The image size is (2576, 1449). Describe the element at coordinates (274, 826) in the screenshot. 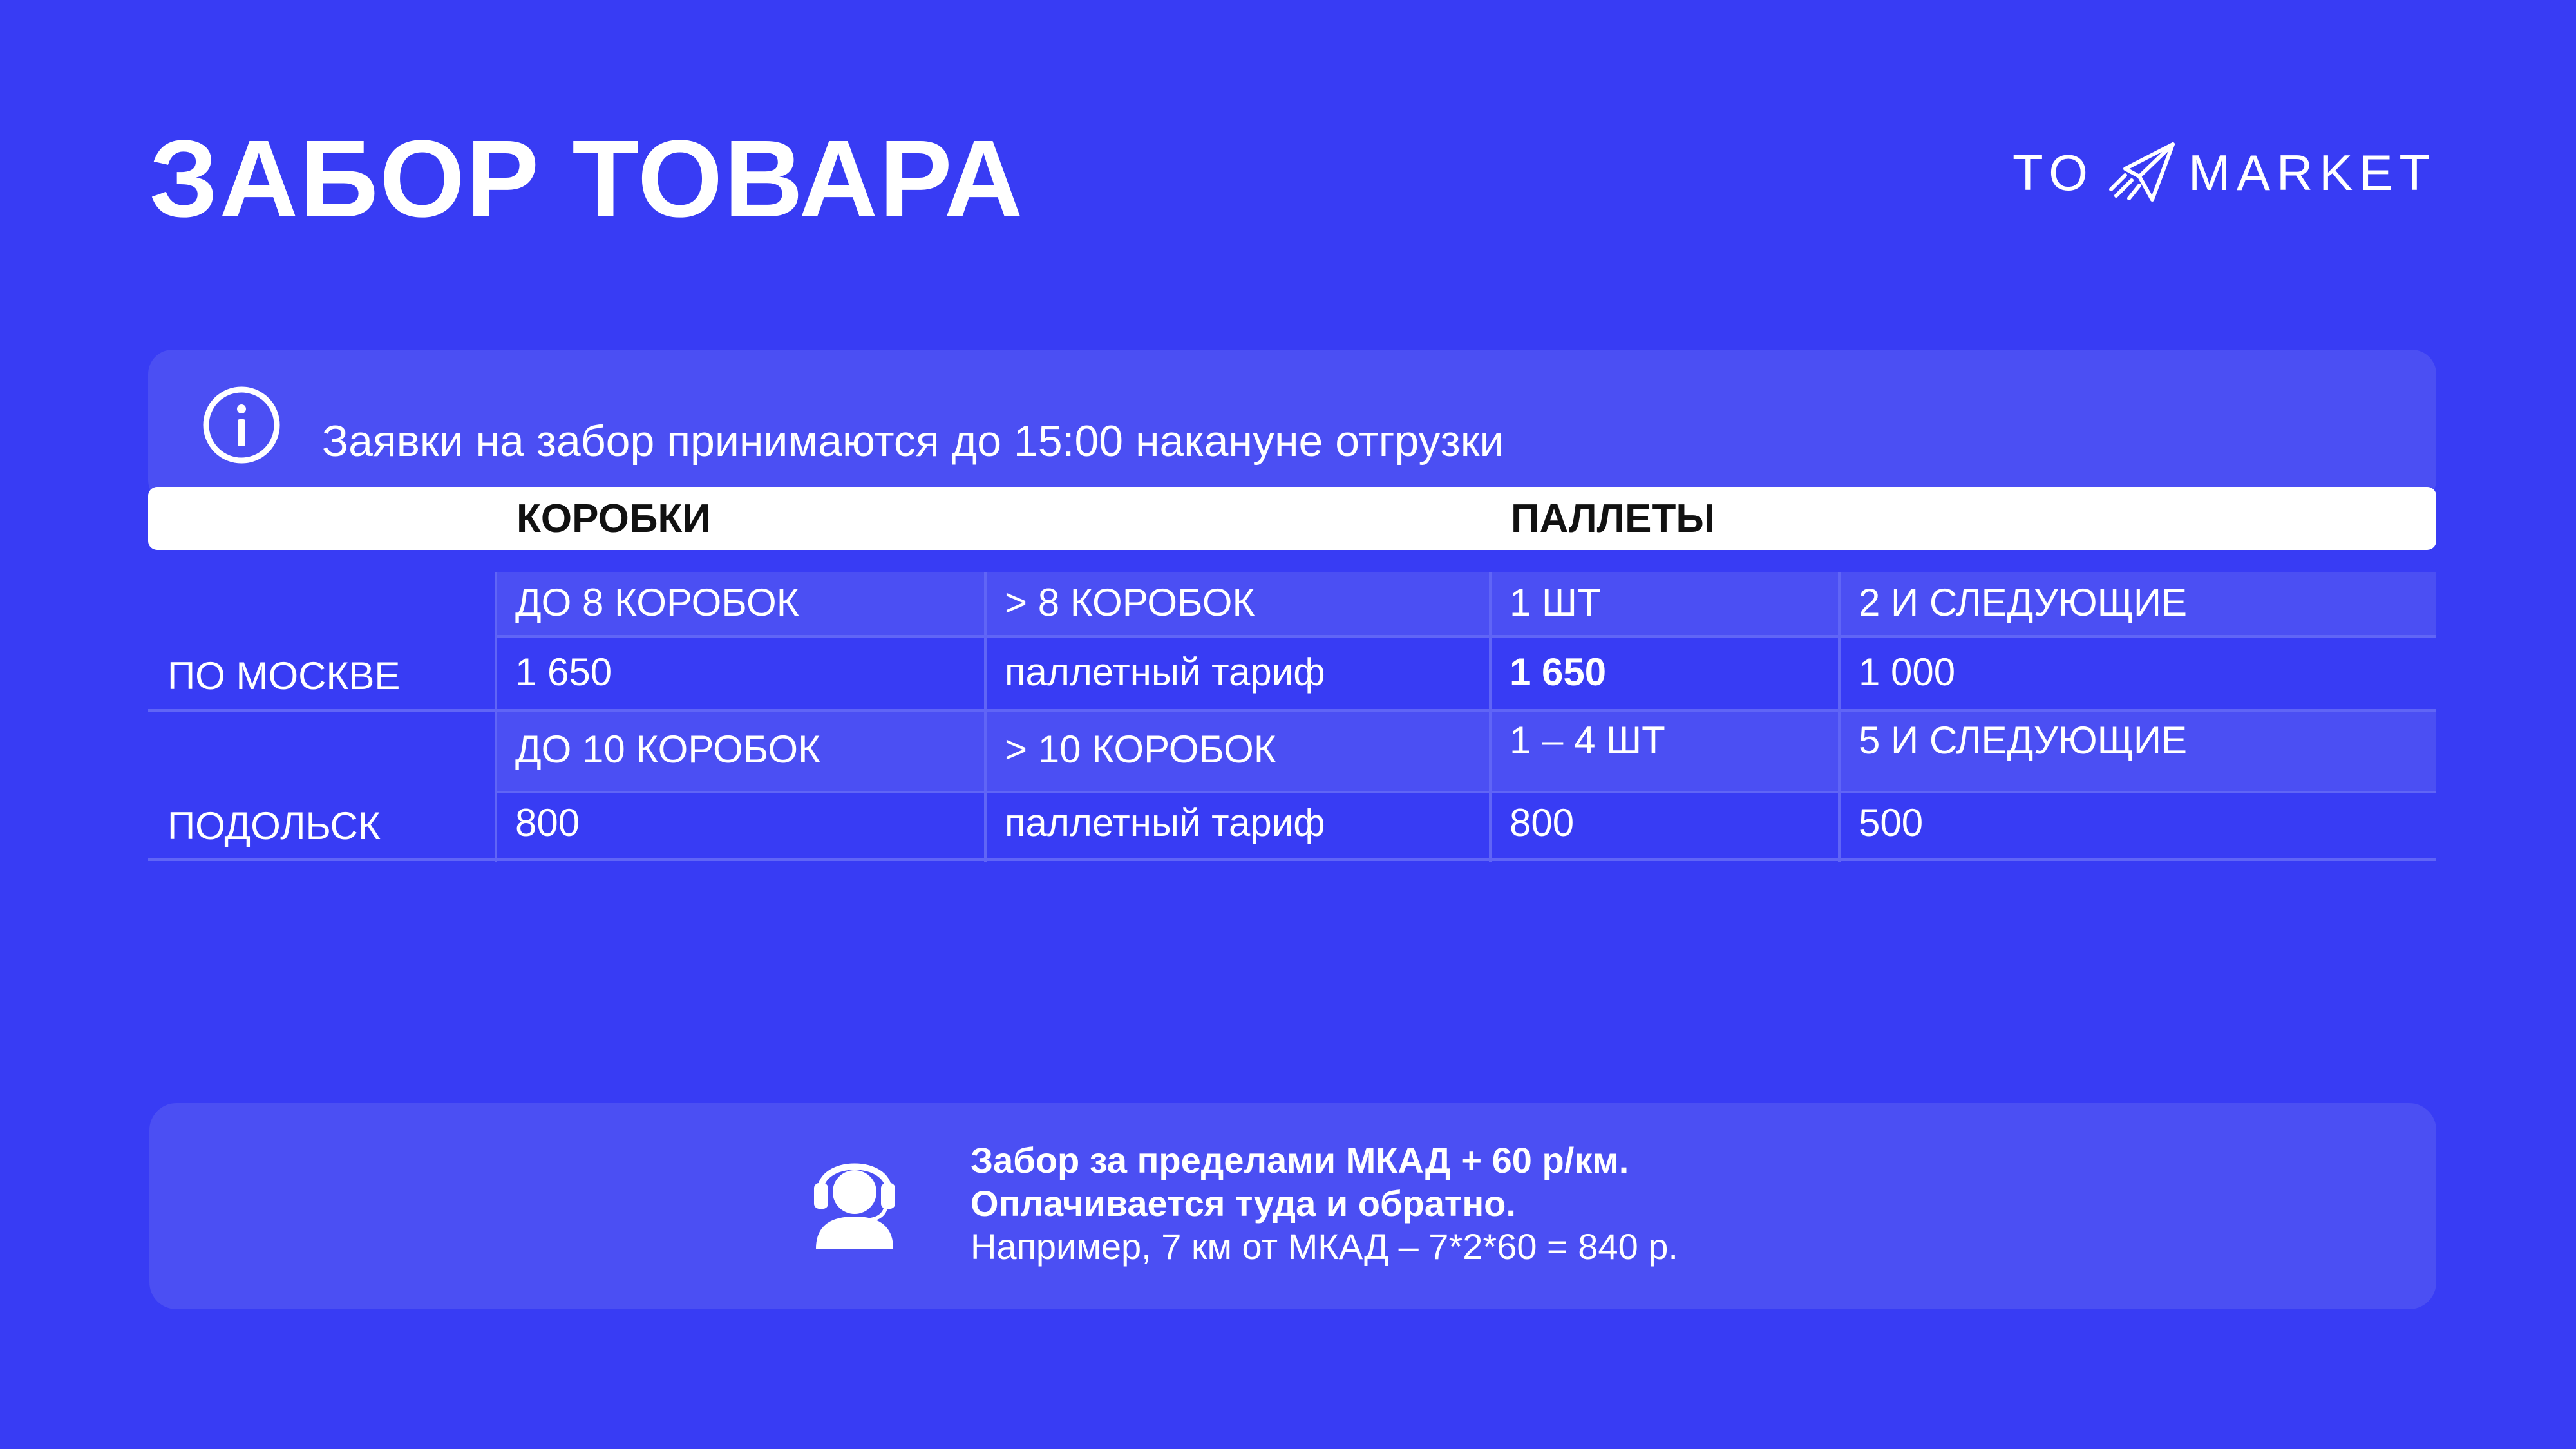

I see `city-label: ПОДОЛЬСК` at that location.